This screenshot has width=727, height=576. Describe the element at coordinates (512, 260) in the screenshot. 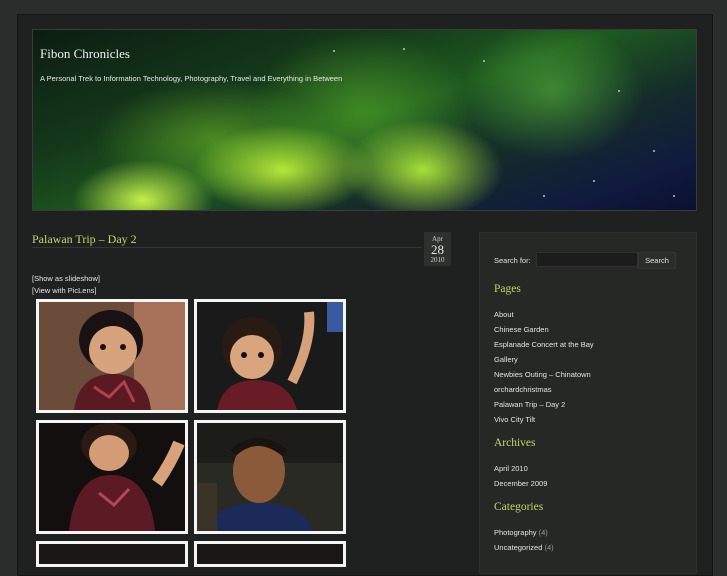

I see `search-label: Search for:` at that location.